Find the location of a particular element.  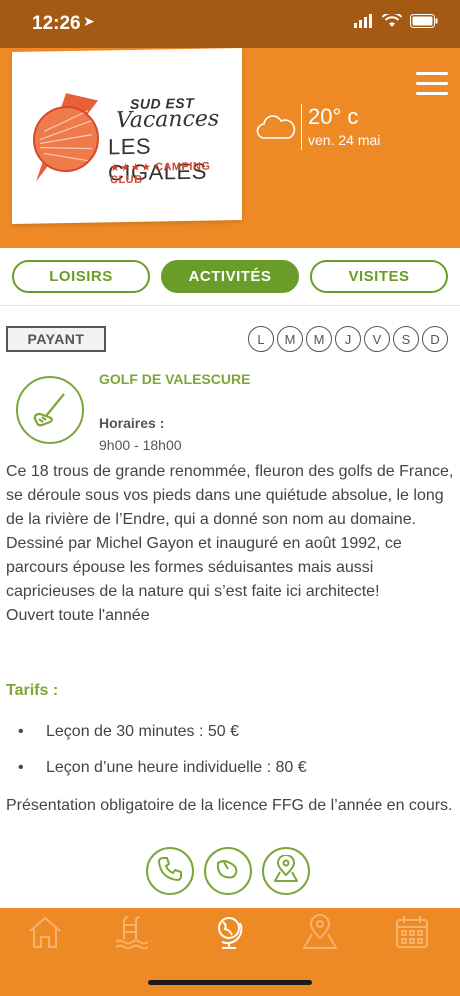

signal-icon is located at coordinates (364, 23).